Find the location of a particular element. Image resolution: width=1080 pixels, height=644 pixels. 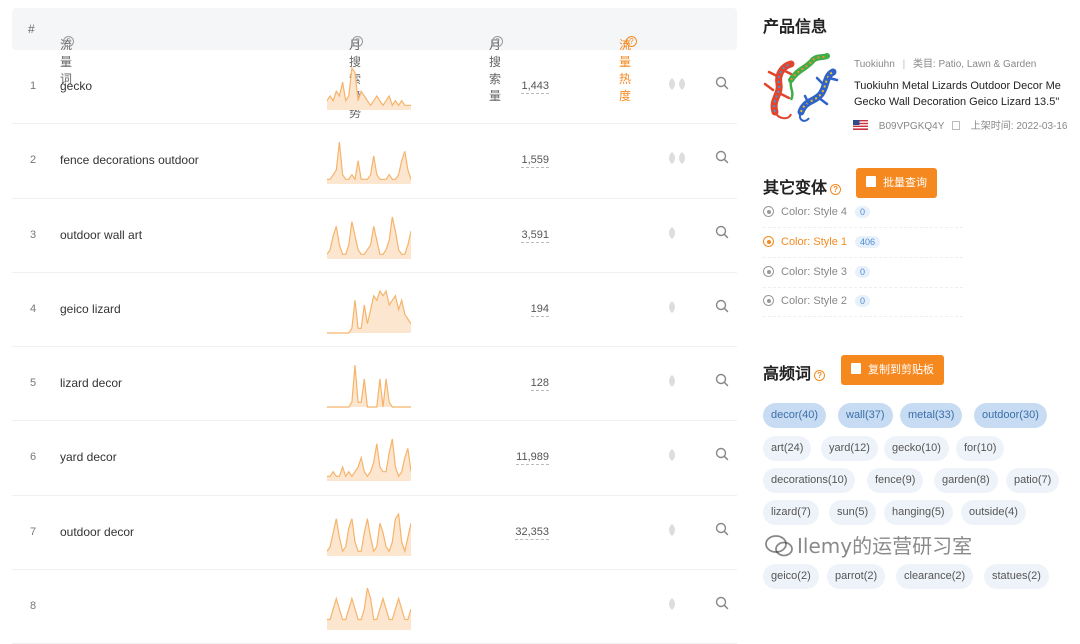

keyword-tag: lizard(7) is located at coordinates (791, 512).